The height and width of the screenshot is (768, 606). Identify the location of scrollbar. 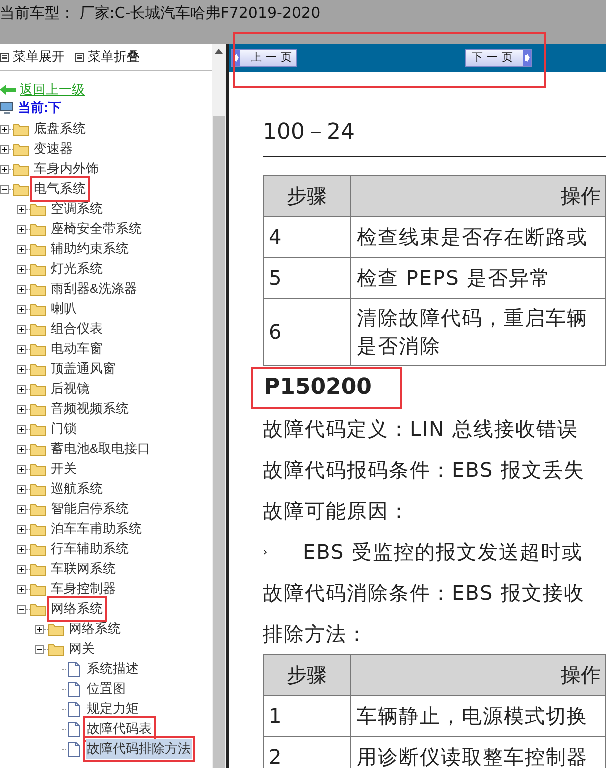
(219, 406).